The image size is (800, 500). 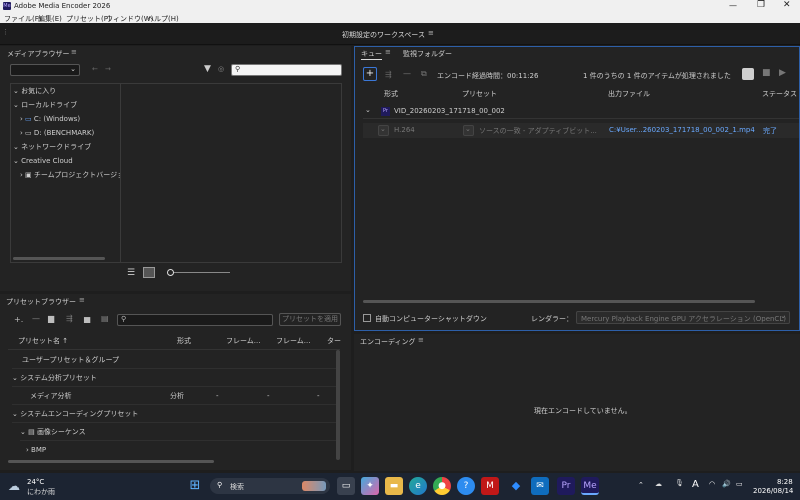 What do you see at coordinates (87, 318) in the screenshot?
I see `import-preset-icon: ▅` at bounding box center [87, 318].